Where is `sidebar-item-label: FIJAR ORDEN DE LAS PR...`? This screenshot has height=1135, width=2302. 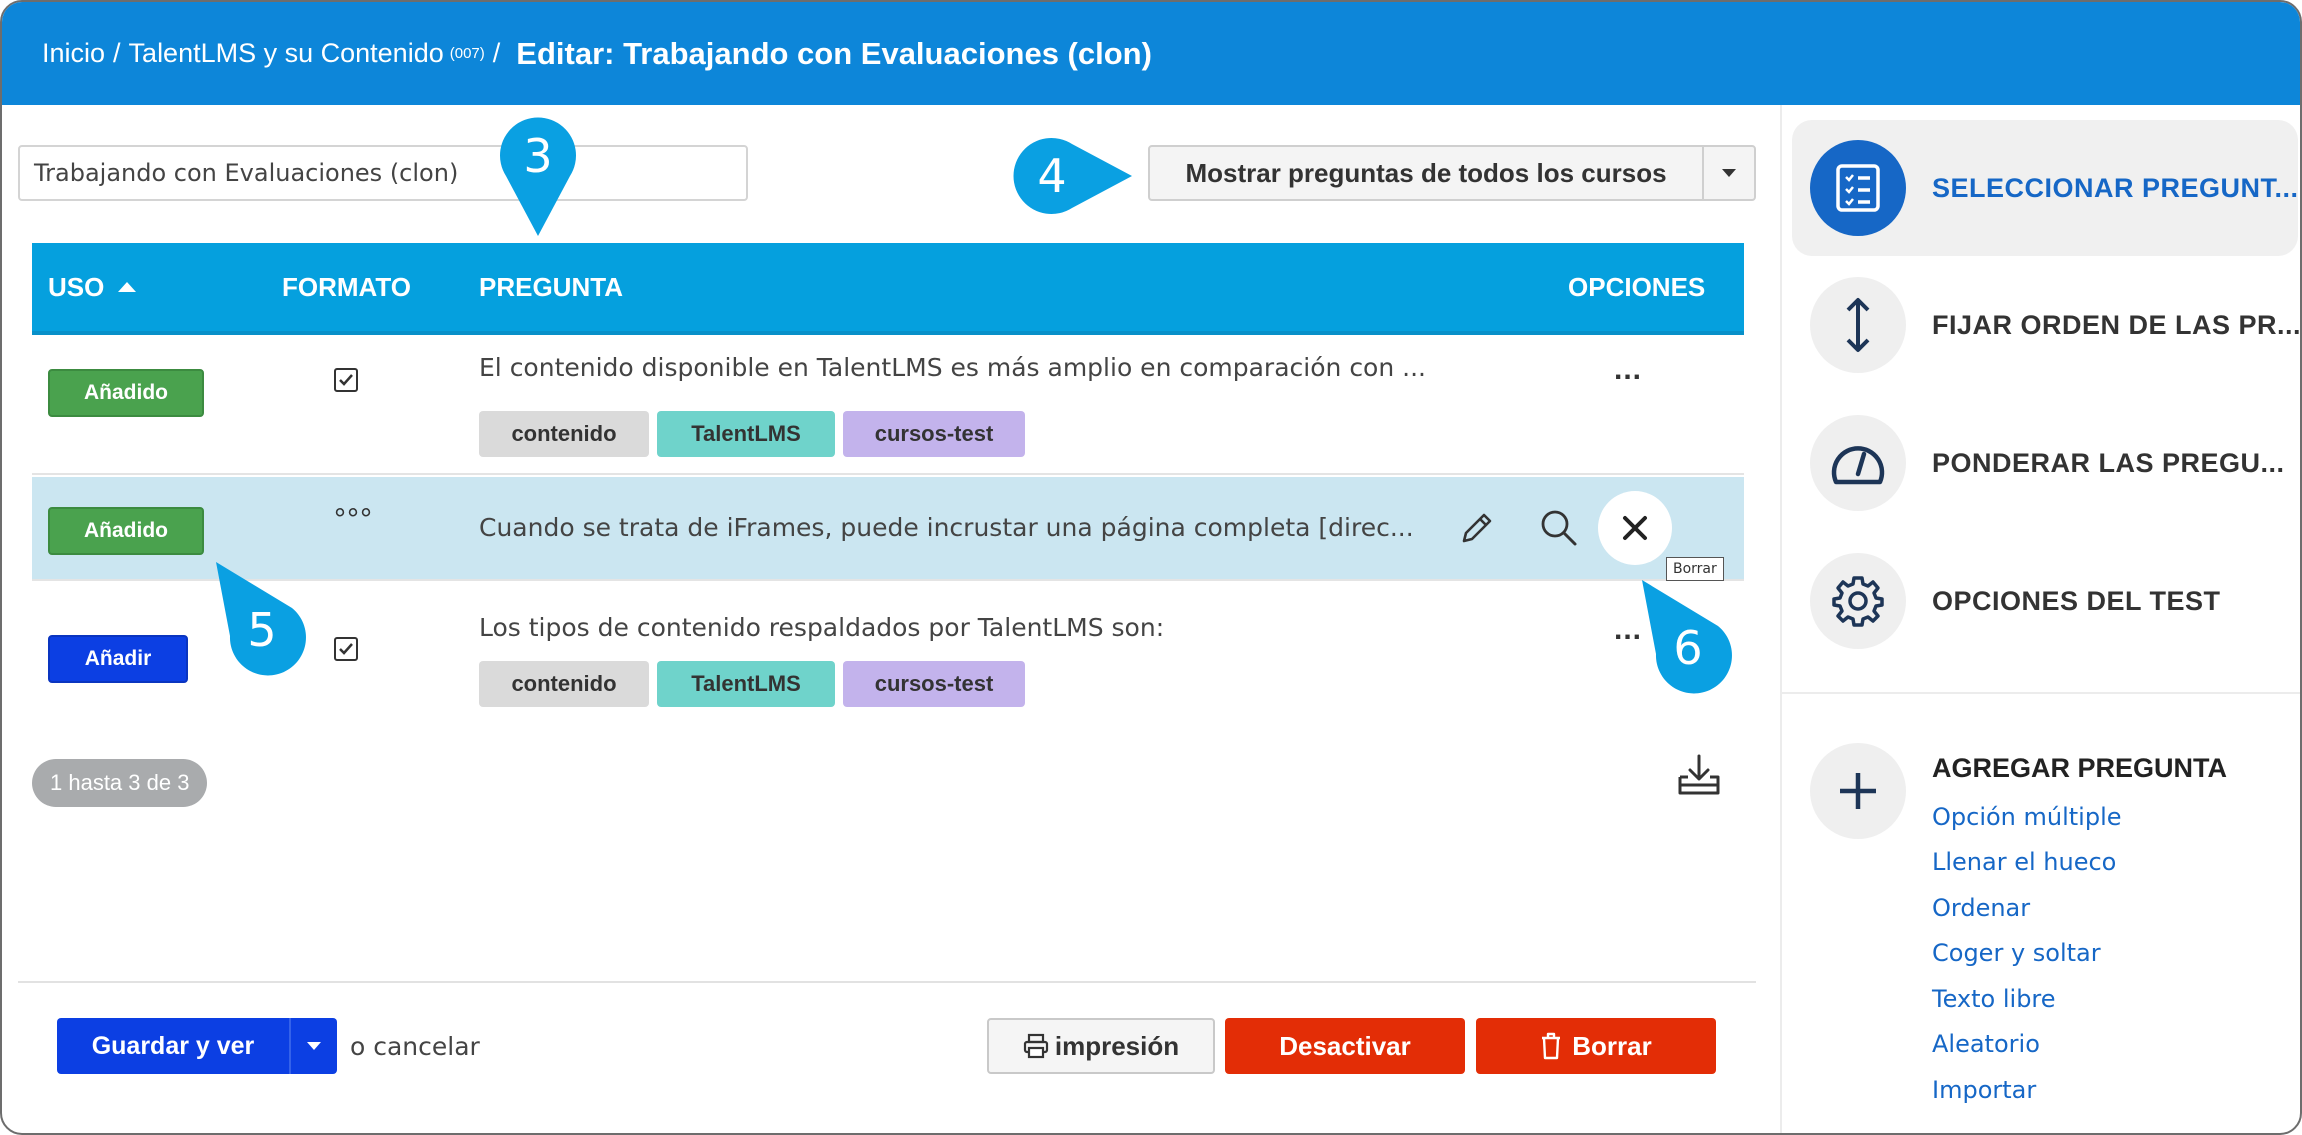 sidebar-item-label: FIJAR ORDEN DE LAS PR... is located at coordinates (2117, 324).